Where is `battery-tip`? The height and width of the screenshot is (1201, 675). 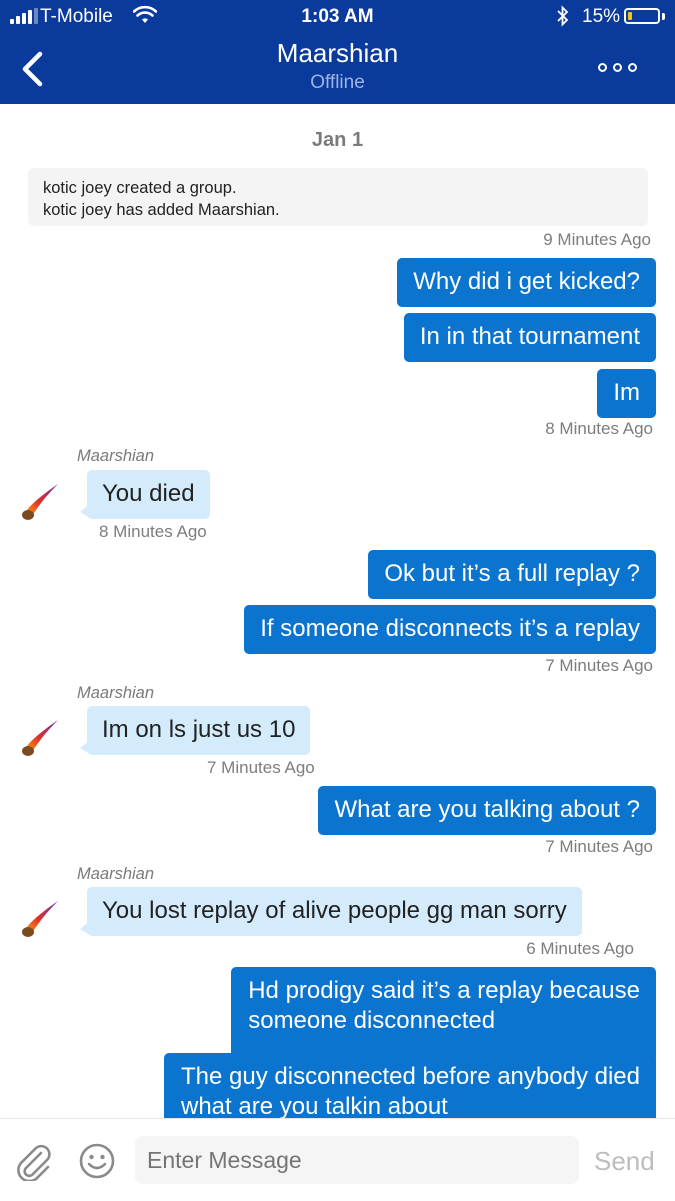 battery-tip is located at coordinates (663, 16).